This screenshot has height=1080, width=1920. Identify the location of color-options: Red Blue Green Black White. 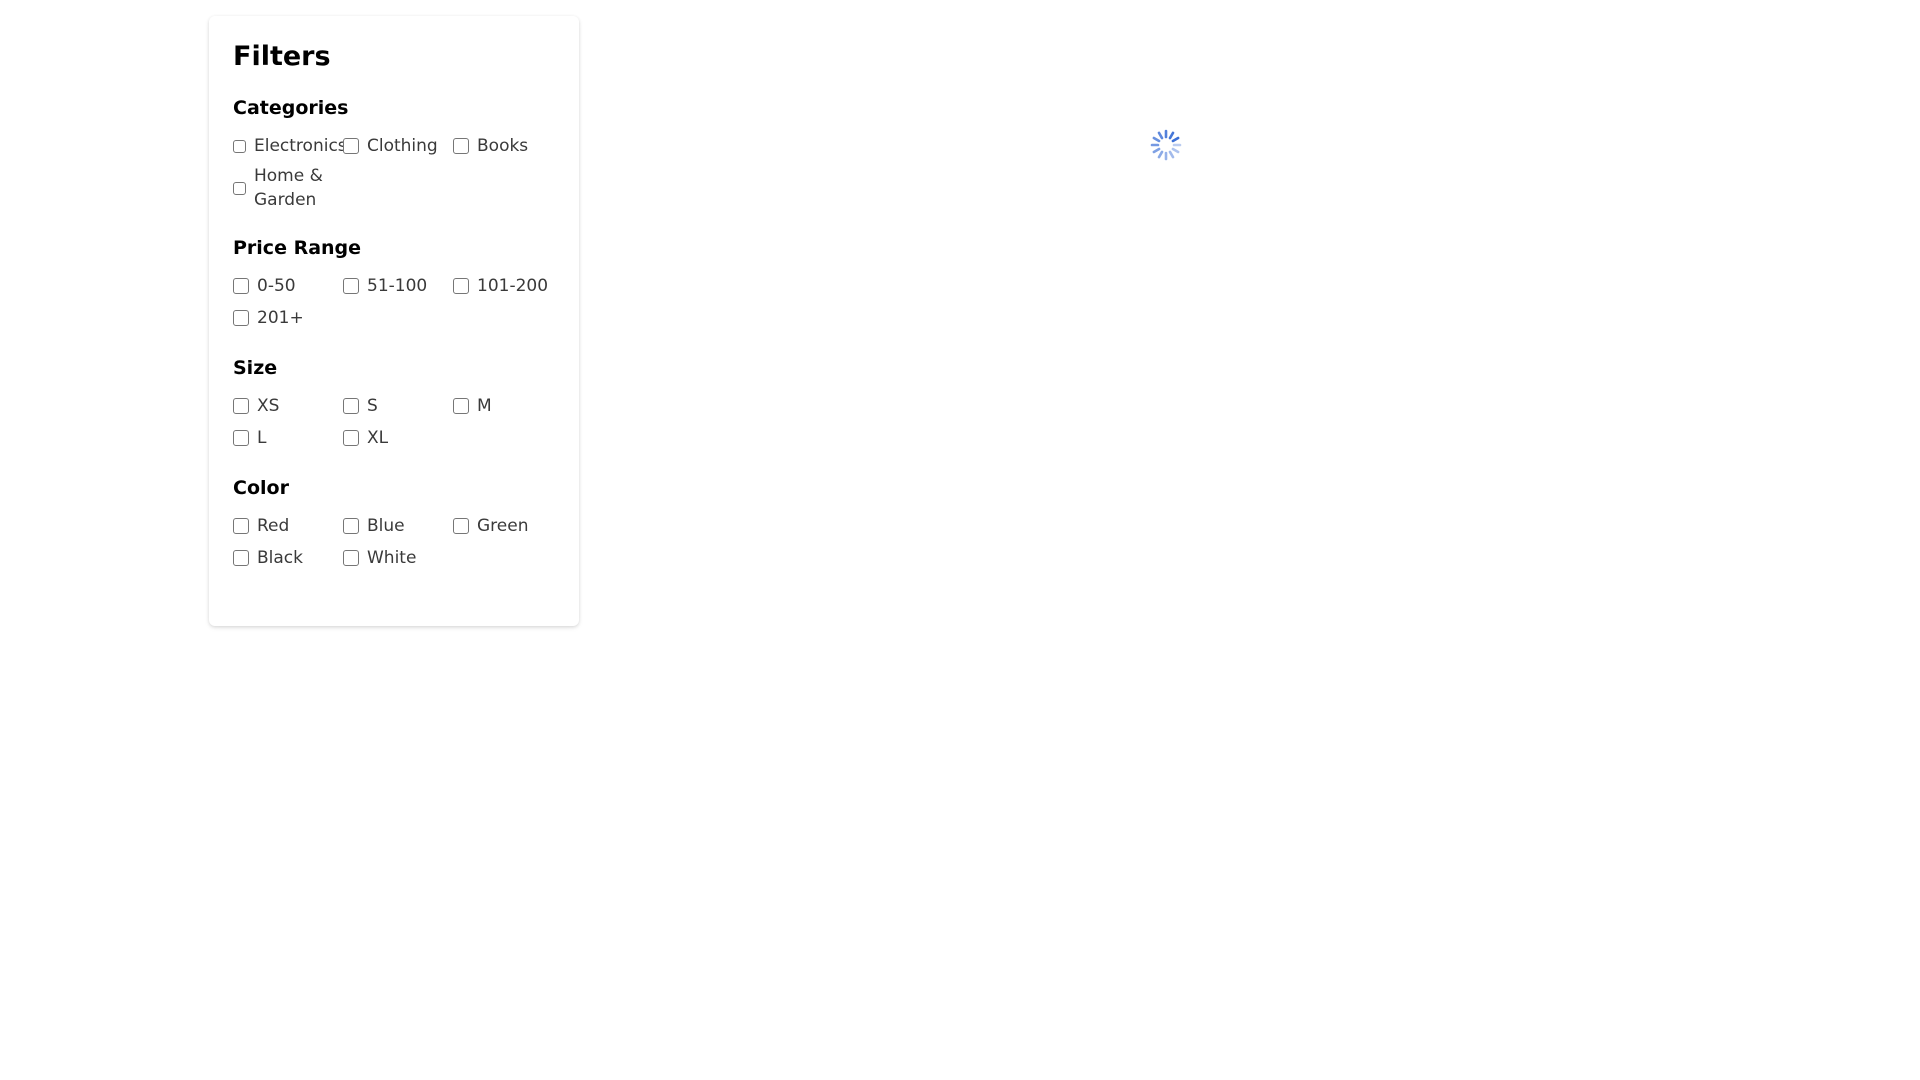
(394, 542).